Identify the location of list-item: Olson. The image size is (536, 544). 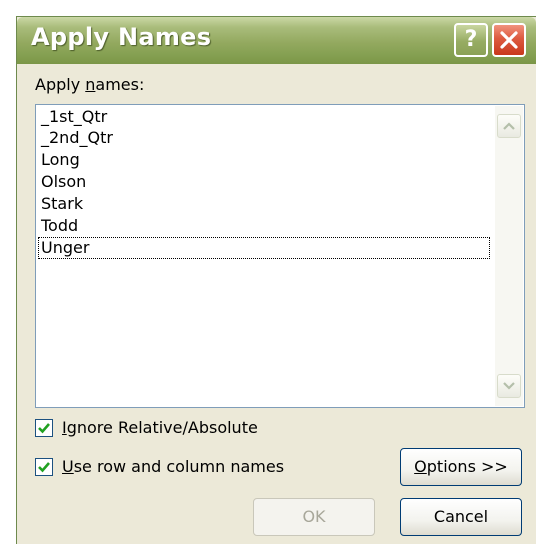
(264, 182).